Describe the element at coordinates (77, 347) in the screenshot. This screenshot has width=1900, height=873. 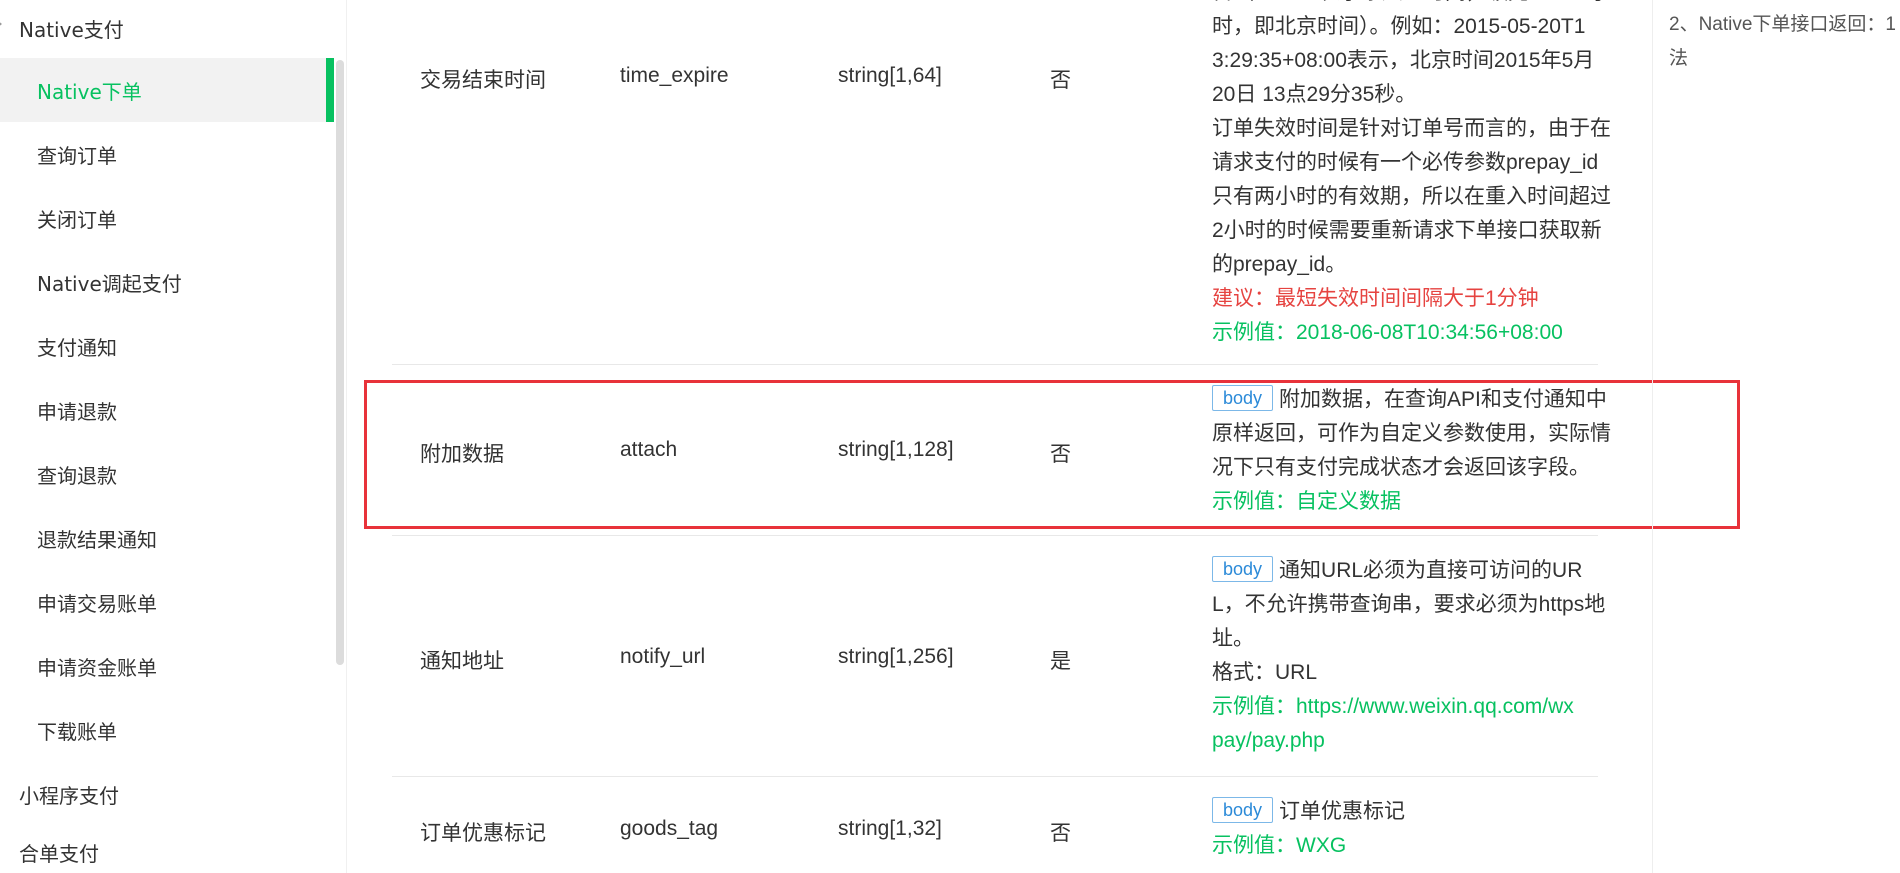
I see `sidebar-item-label: 支付通知` at that location.